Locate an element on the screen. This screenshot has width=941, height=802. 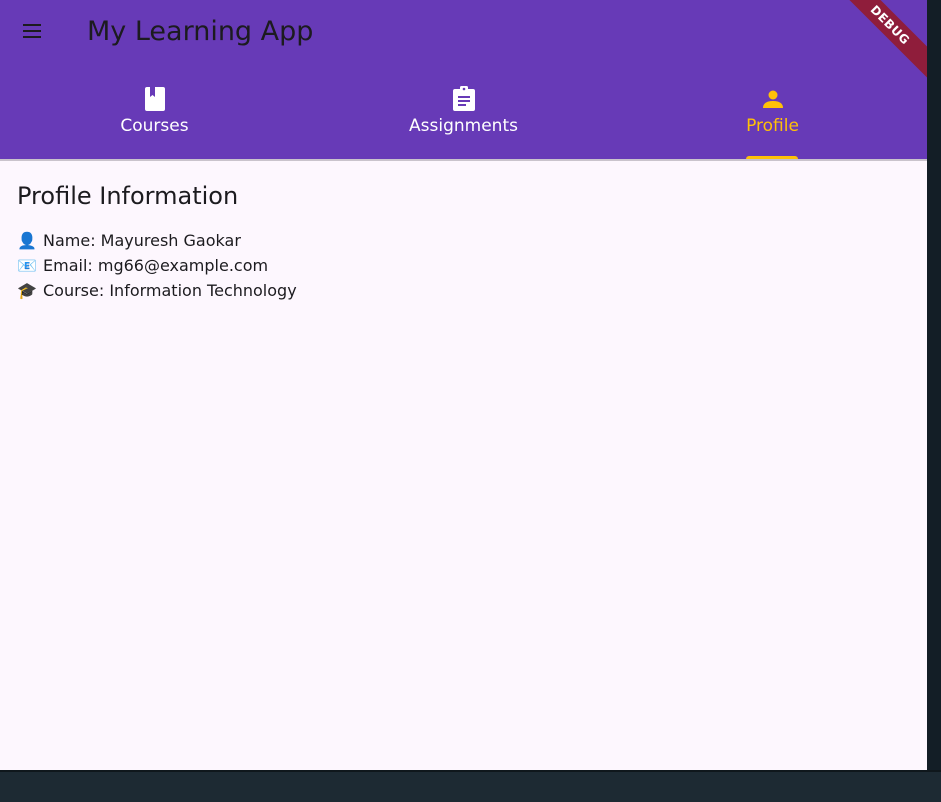
clipboard-icon is located at coordinates (464, 99).